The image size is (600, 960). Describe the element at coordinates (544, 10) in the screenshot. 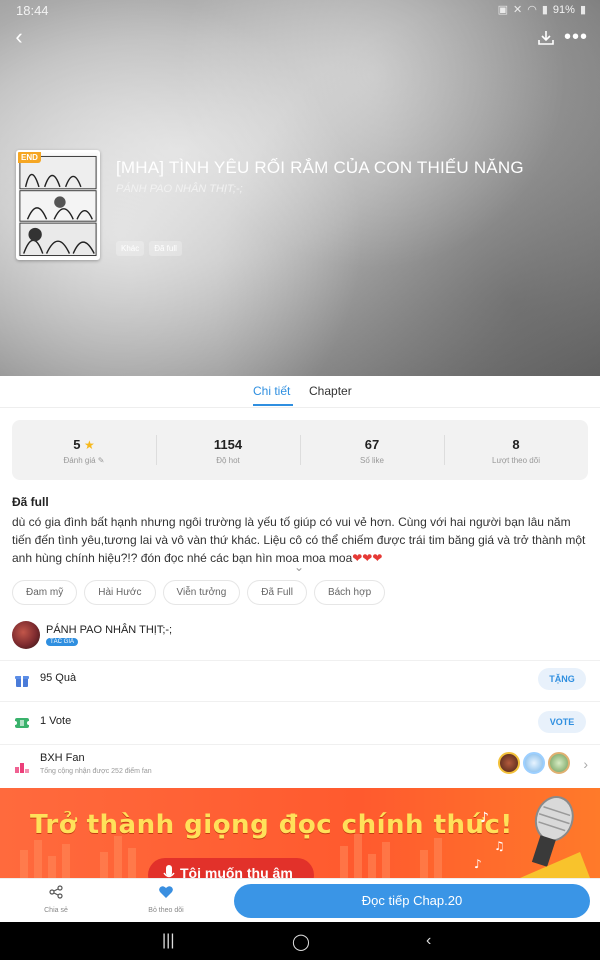

I see `signal-icon: ▮` at that location.